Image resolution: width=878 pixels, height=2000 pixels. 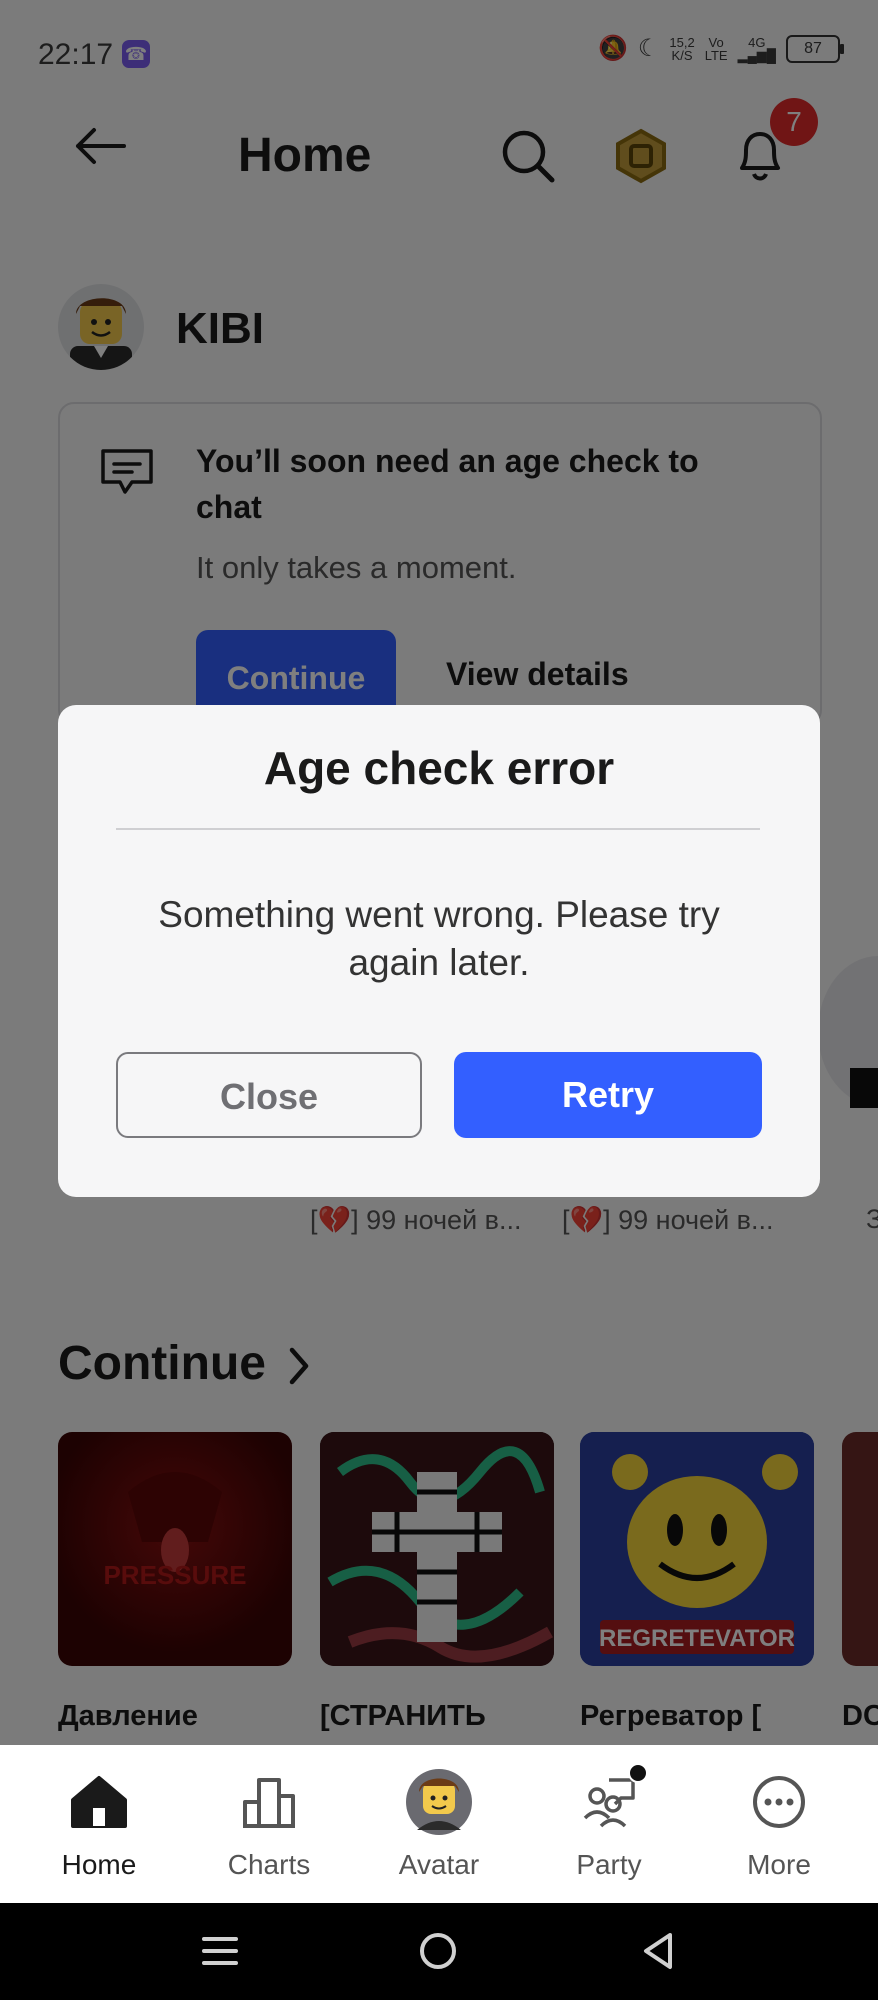 What do you see at coordinates (220, 1953) in the screenshot?
I see `recent-apps-icon` at bounding box center [220, 1953].